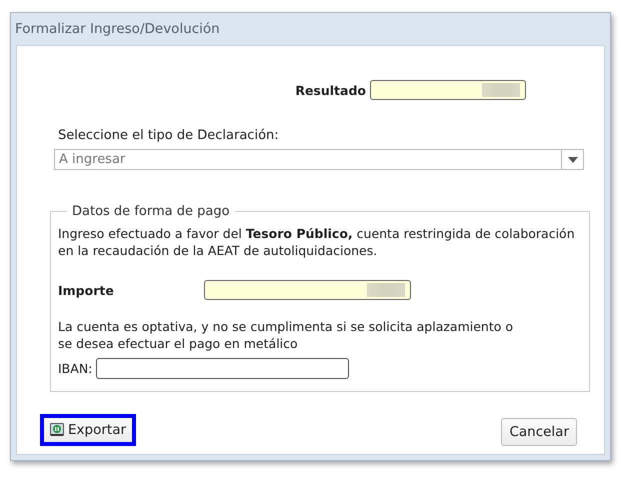 This screenshot has width=621, height=495. Describe the element at coordinates (168, 135) in the screenshot. I see `declaration-label: Seleccione el tipo de Declaración:` at that location.